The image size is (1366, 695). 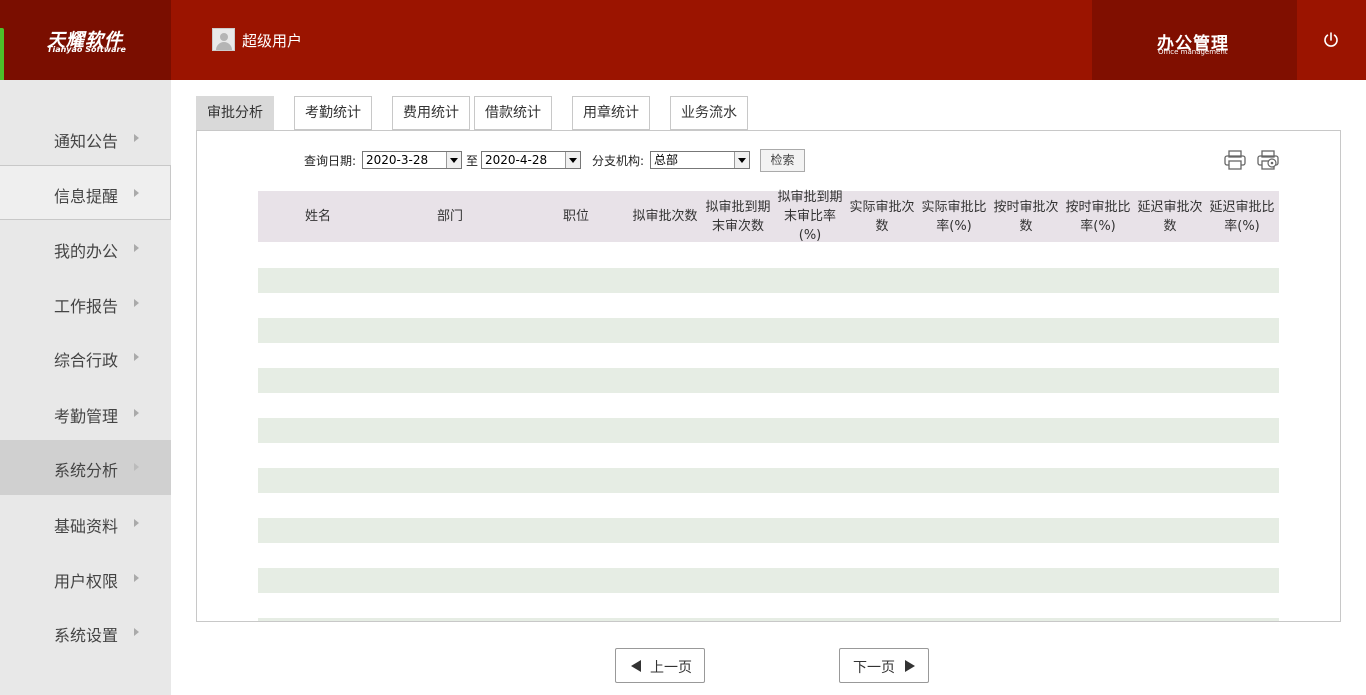 What do you see at coordinates (1268, 160) in the screenshot?
I see `print-settings-icon` at bounding box center [1268, 160].